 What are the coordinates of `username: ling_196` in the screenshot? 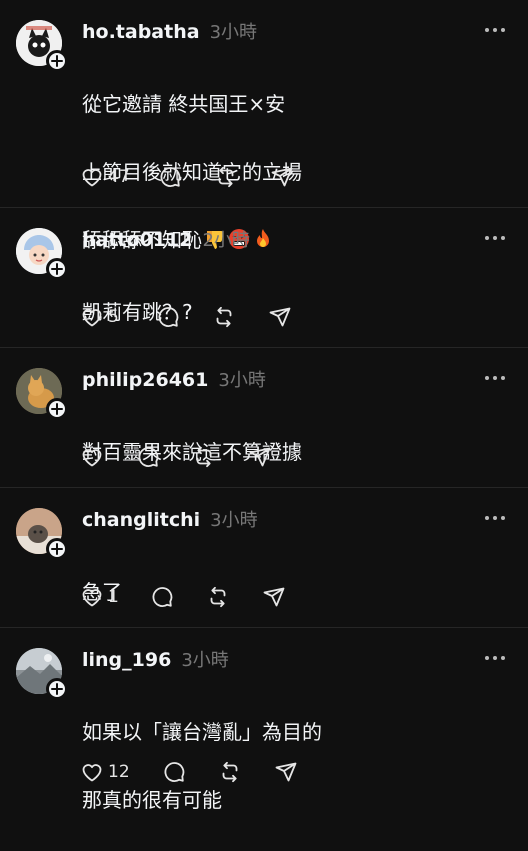 It's located at (126, 660).